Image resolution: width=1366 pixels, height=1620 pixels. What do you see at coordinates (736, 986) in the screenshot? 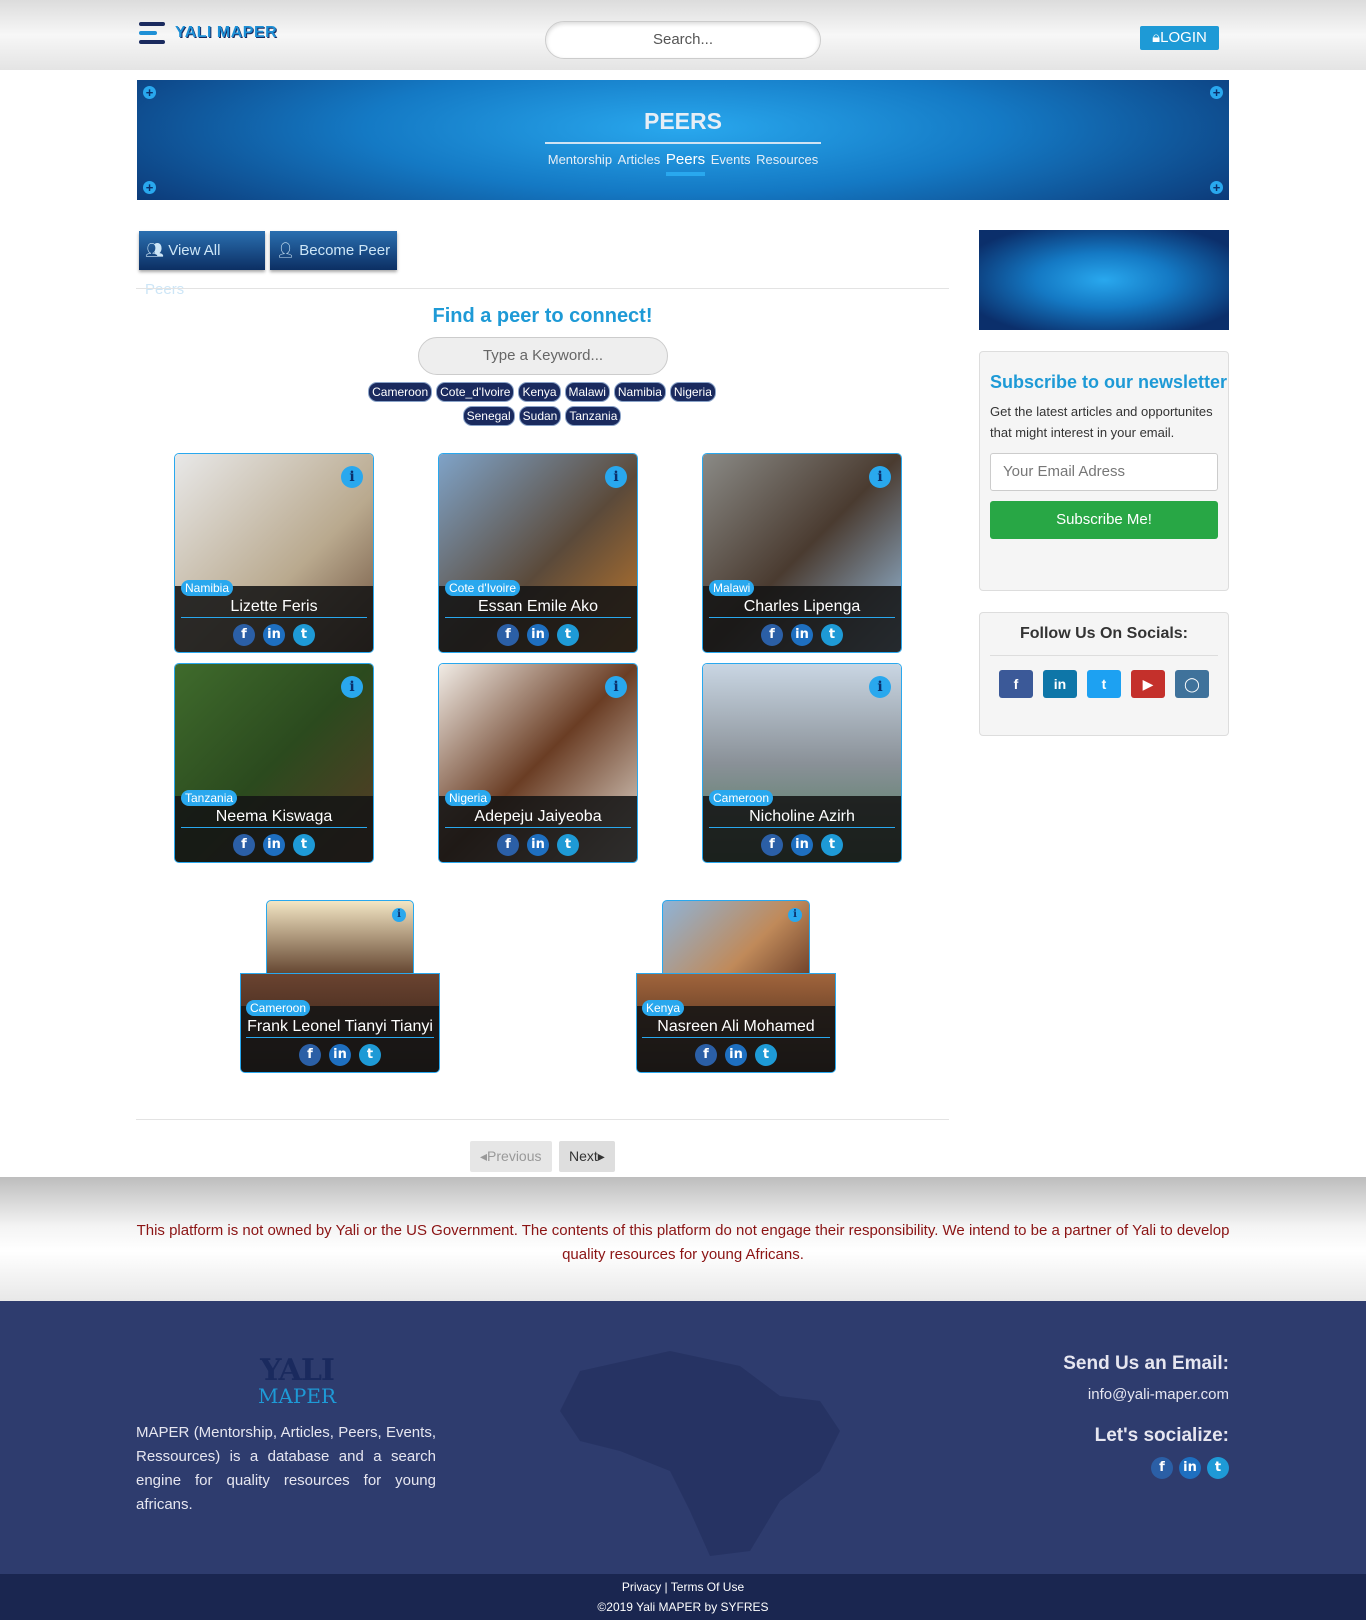
I see `peer-card: i Kenya Nasreen Ali Mohamed f in t` at bounding box center [736, 986].